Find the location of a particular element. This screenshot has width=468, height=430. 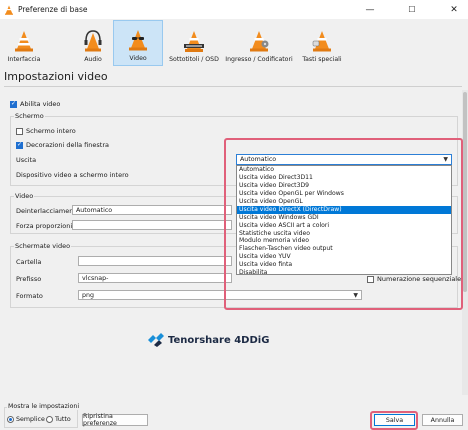

save-button: Salva is located at coordinates (394, 420).